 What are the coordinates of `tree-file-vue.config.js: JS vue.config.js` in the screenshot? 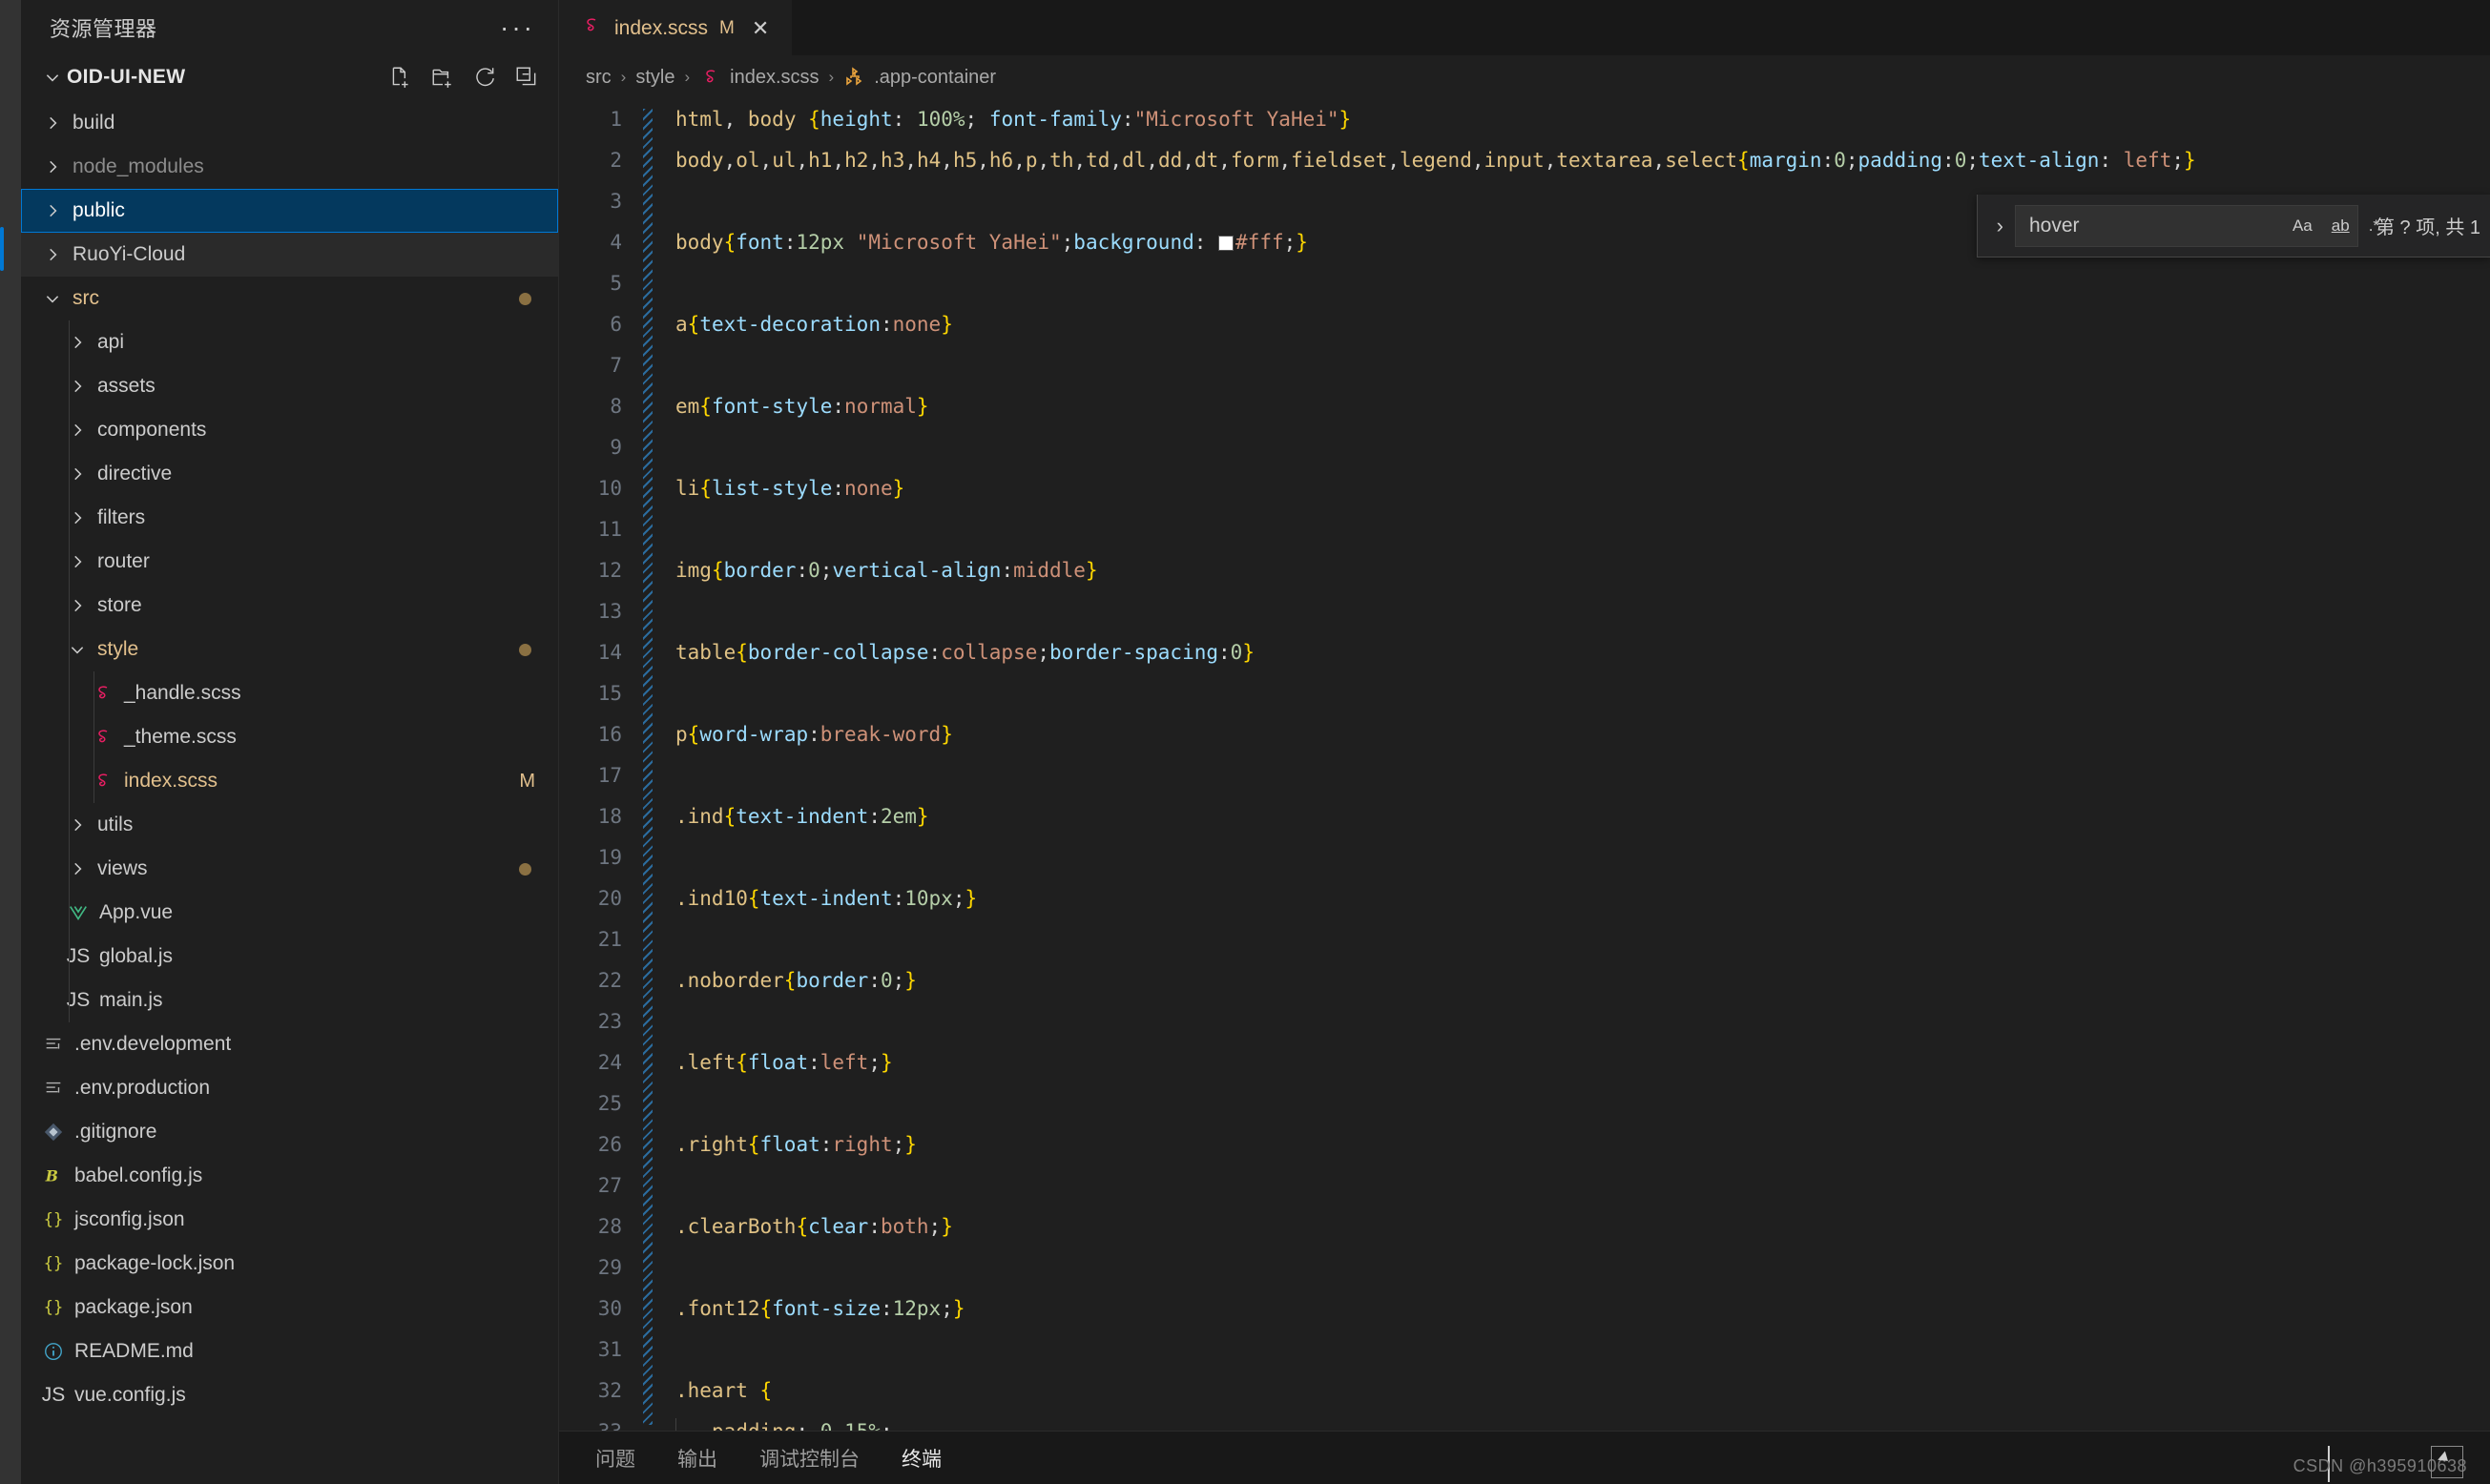 It's located at (289, 1395).